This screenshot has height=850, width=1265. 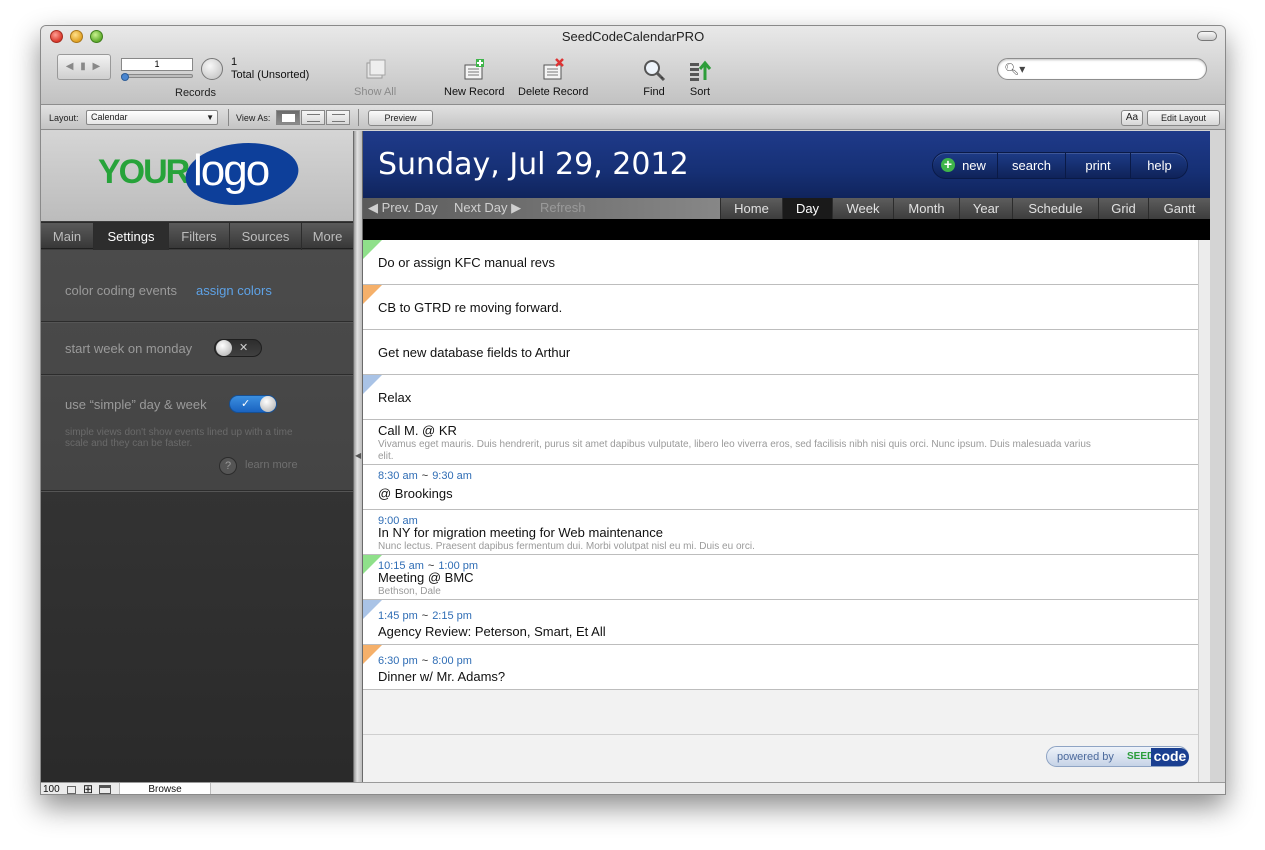 What do you see at coordinates (105, 789) in the screenshot?
I see `status-toolbar-toggle-icon` at bounding box center [105, 789].